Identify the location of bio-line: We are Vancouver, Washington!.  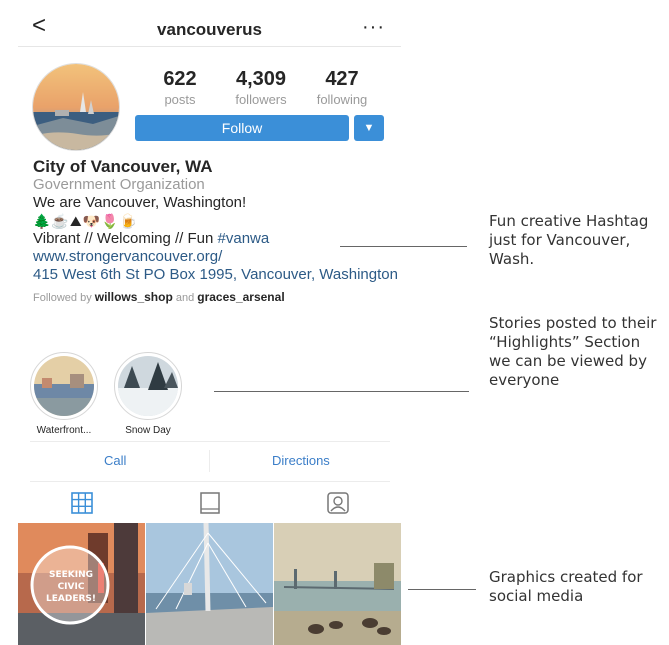
(140, 202).